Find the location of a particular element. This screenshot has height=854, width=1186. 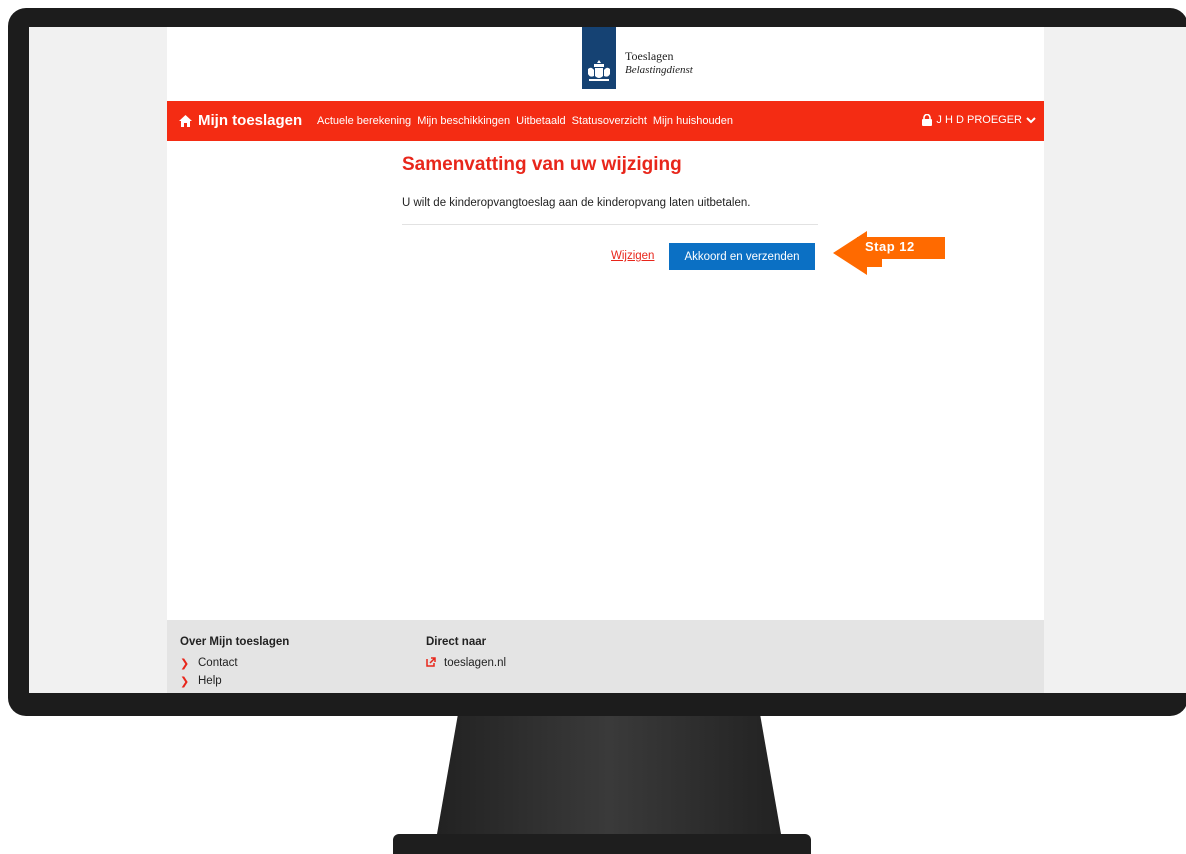

nav-link-mijn-huishouden: Mijn huishouden is located at coordinates (693, 121).